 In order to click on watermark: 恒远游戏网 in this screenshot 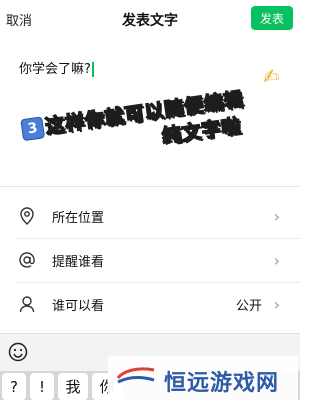, I will do `click(203, 378)`.